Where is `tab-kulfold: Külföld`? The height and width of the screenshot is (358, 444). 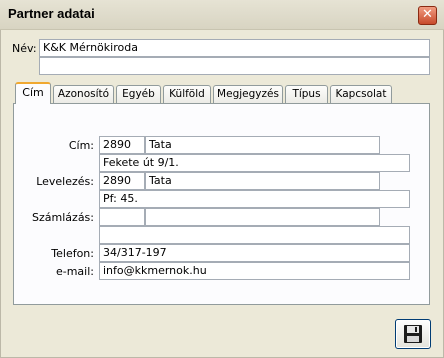
tab-kulfold: Külföld is located at coordinates (187, 94).